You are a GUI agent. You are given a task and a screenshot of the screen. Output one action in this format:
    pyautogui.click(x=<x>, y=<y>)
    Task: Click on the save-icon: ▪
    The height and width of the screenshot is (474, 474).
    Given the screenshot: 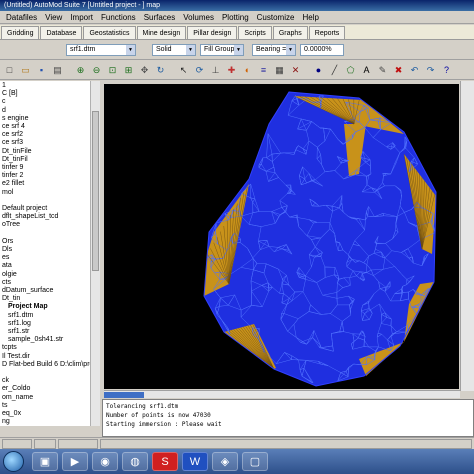 What is the action you would take?
    pyautogui.click(x=41, y=70)
    